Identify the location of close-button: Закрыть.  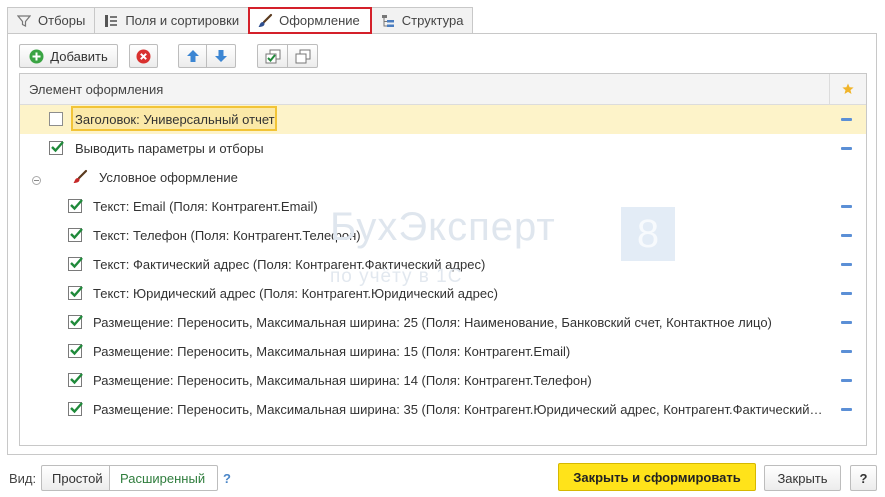
(802, 478).